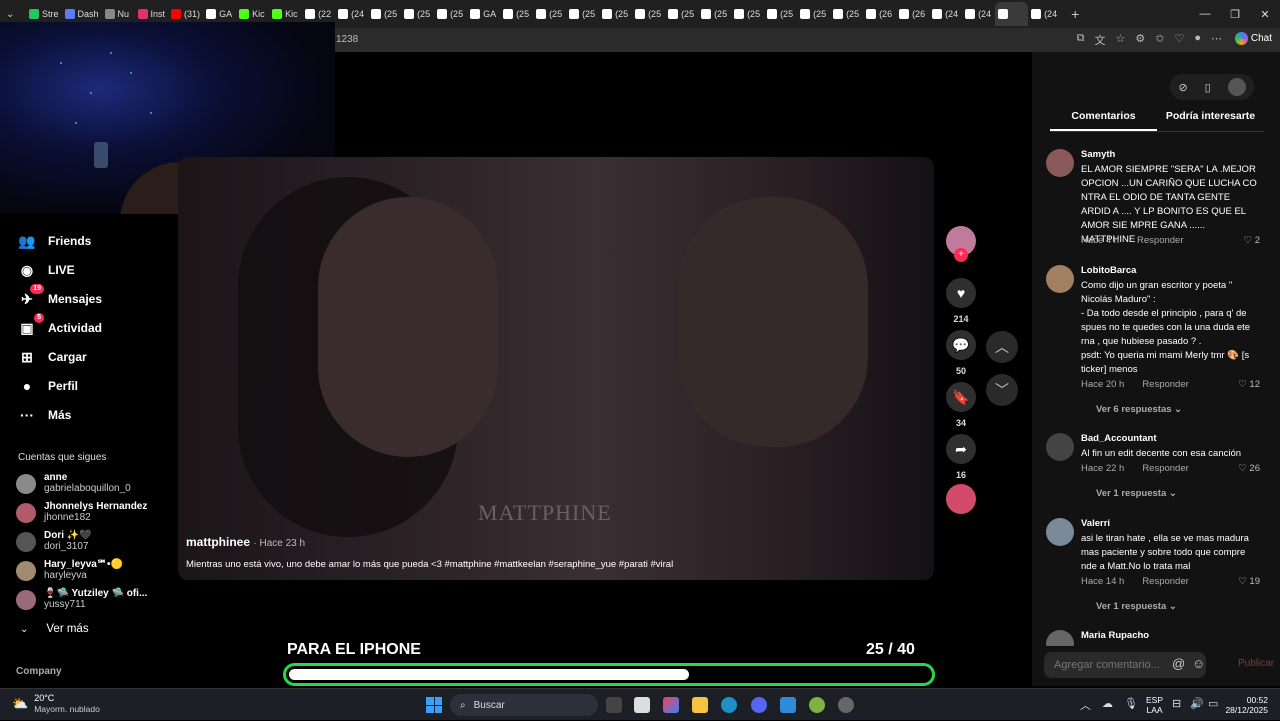 This screenshot has width=1280, height=721. I want to click on language-indicator: ESP LAA, so click(1154, 705).